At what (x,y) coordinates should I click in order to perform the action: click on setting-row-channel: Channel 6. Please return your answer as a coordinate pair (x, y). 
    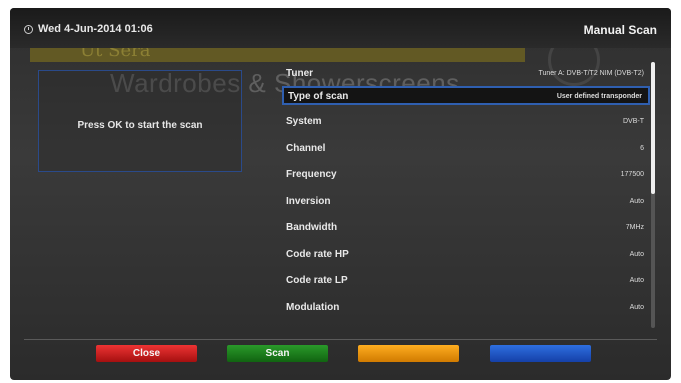
    Looking at the image, I should click on (466, 149).